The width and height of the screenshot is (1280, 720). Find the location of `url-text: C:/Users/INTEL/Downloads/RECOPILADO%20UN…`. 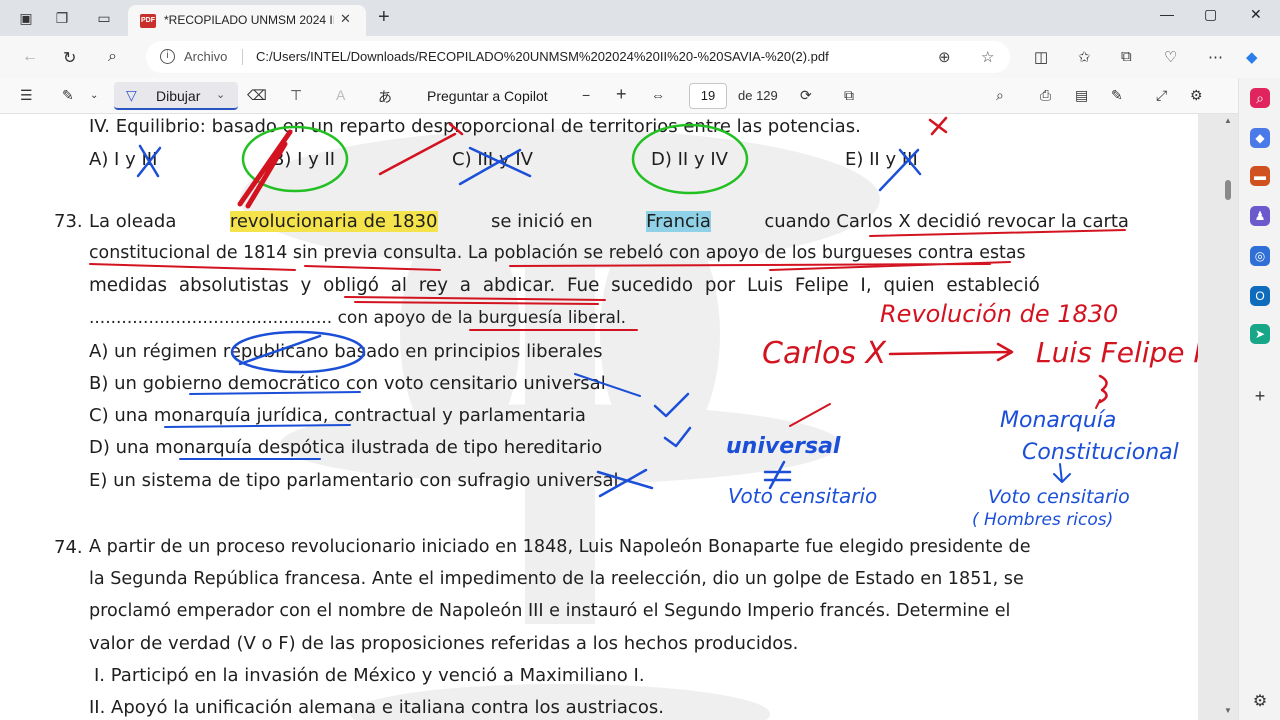

url-text: C:/Users/INTEL/Downloads/RECOPILADO%20UN… is located at coordinates (542, 56).